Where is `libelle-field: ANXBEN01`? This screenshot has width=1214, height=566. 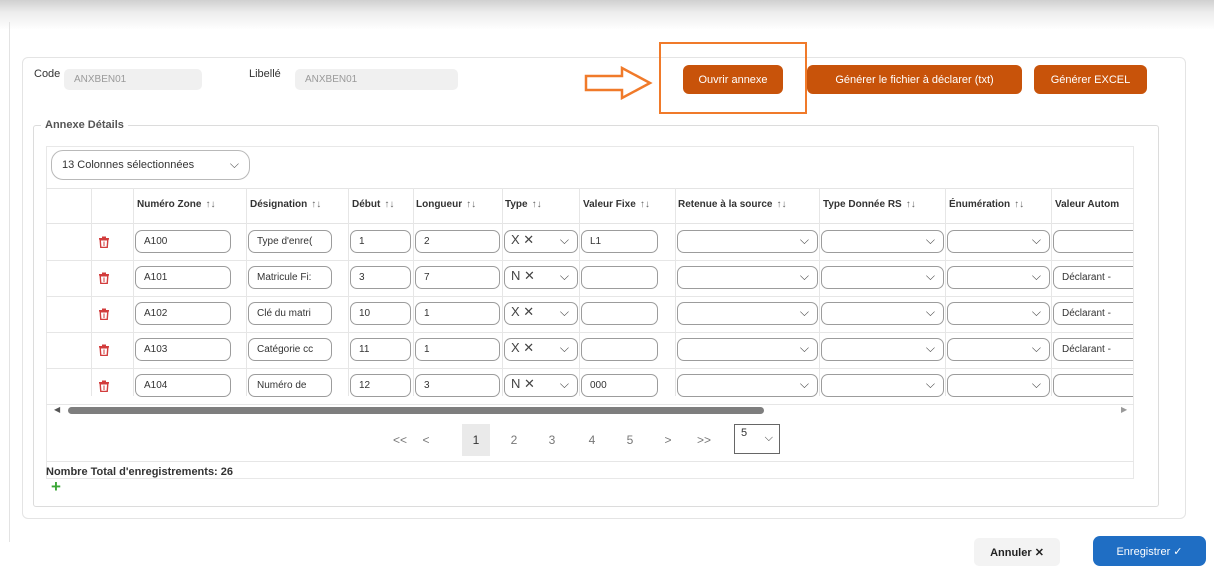 libelle-field: ANXBEN01 is located at coordinates (376, 79).